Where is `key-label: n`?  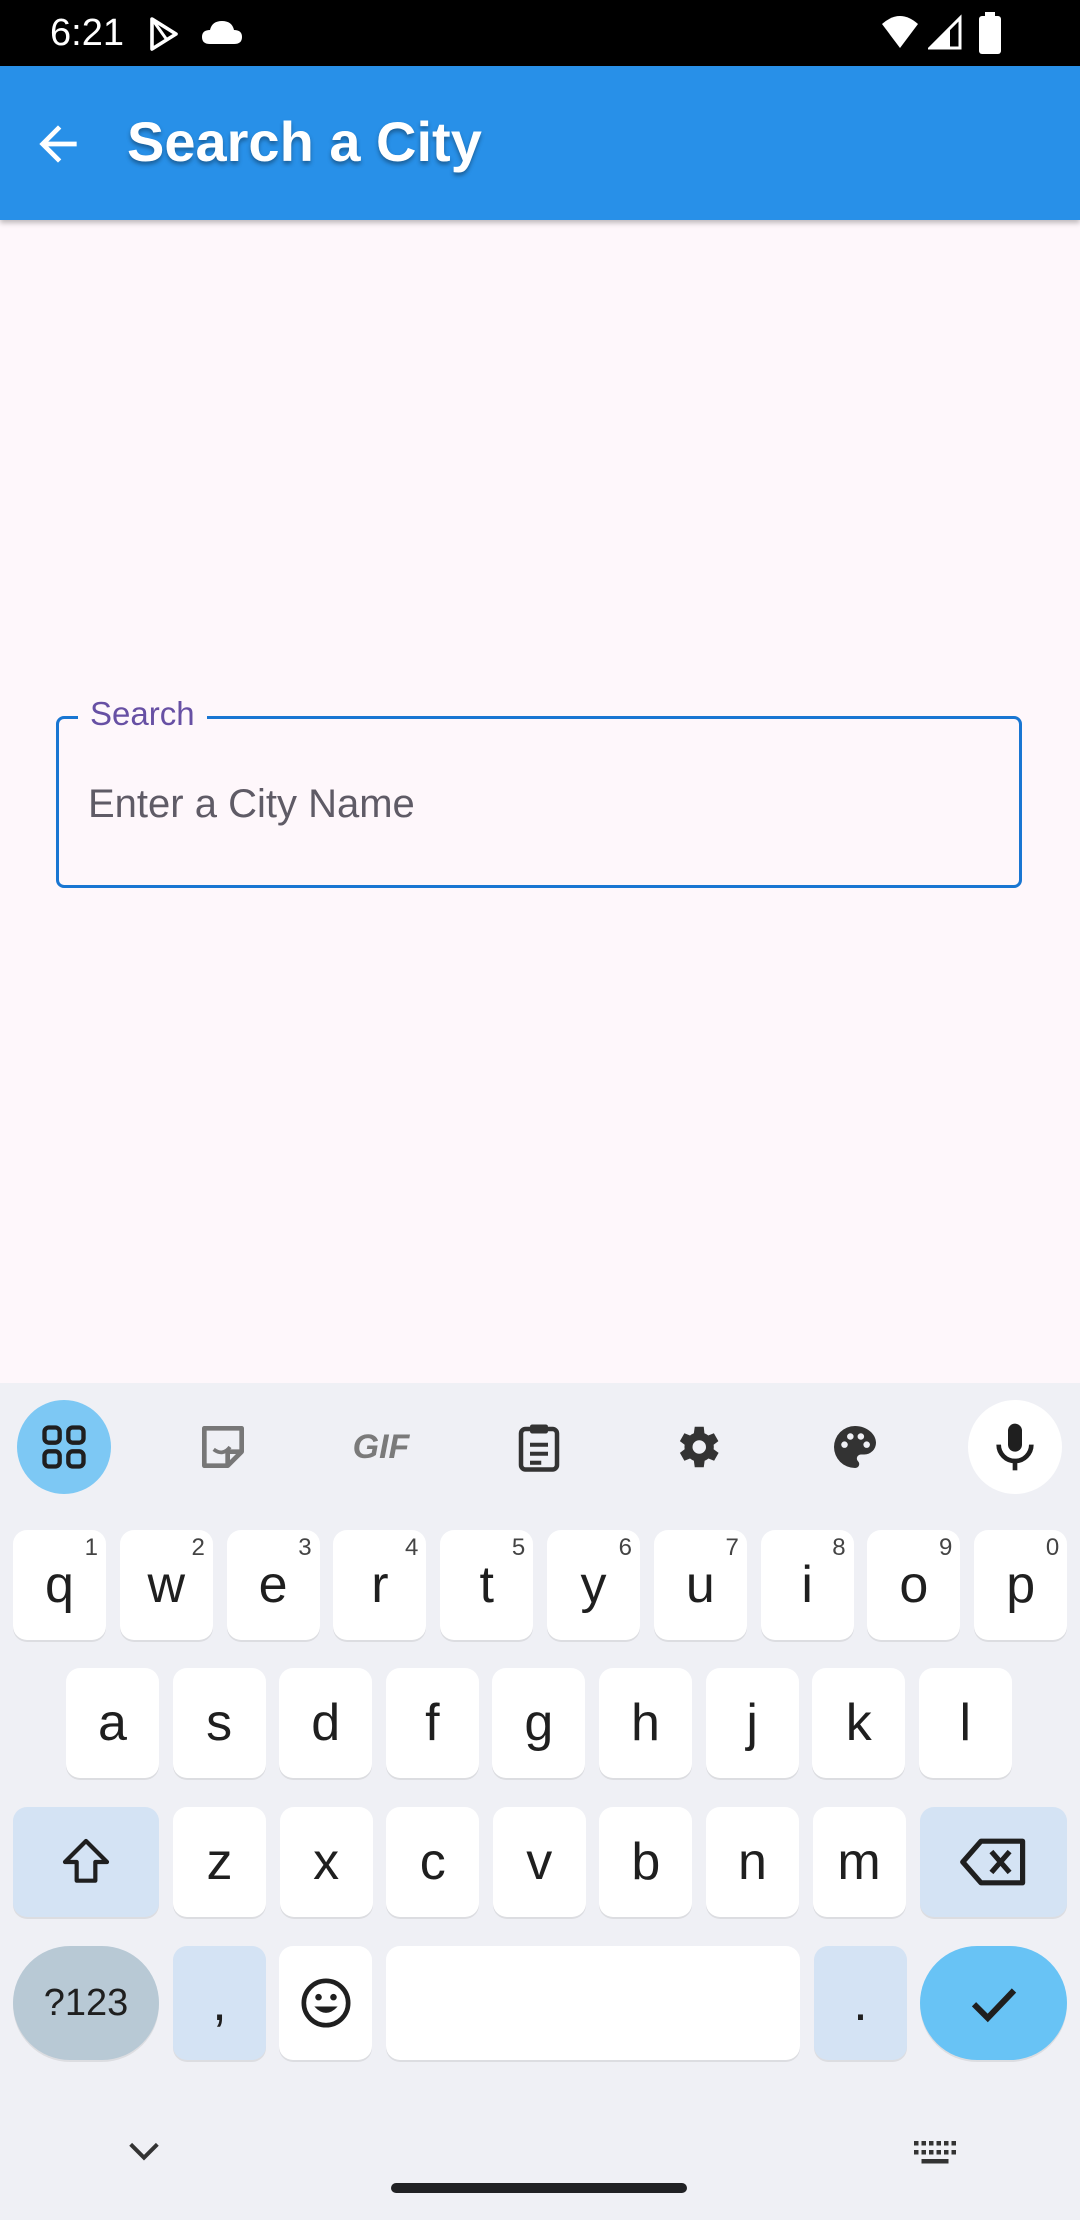
key-label: n is located at coordinates (752, 1862).